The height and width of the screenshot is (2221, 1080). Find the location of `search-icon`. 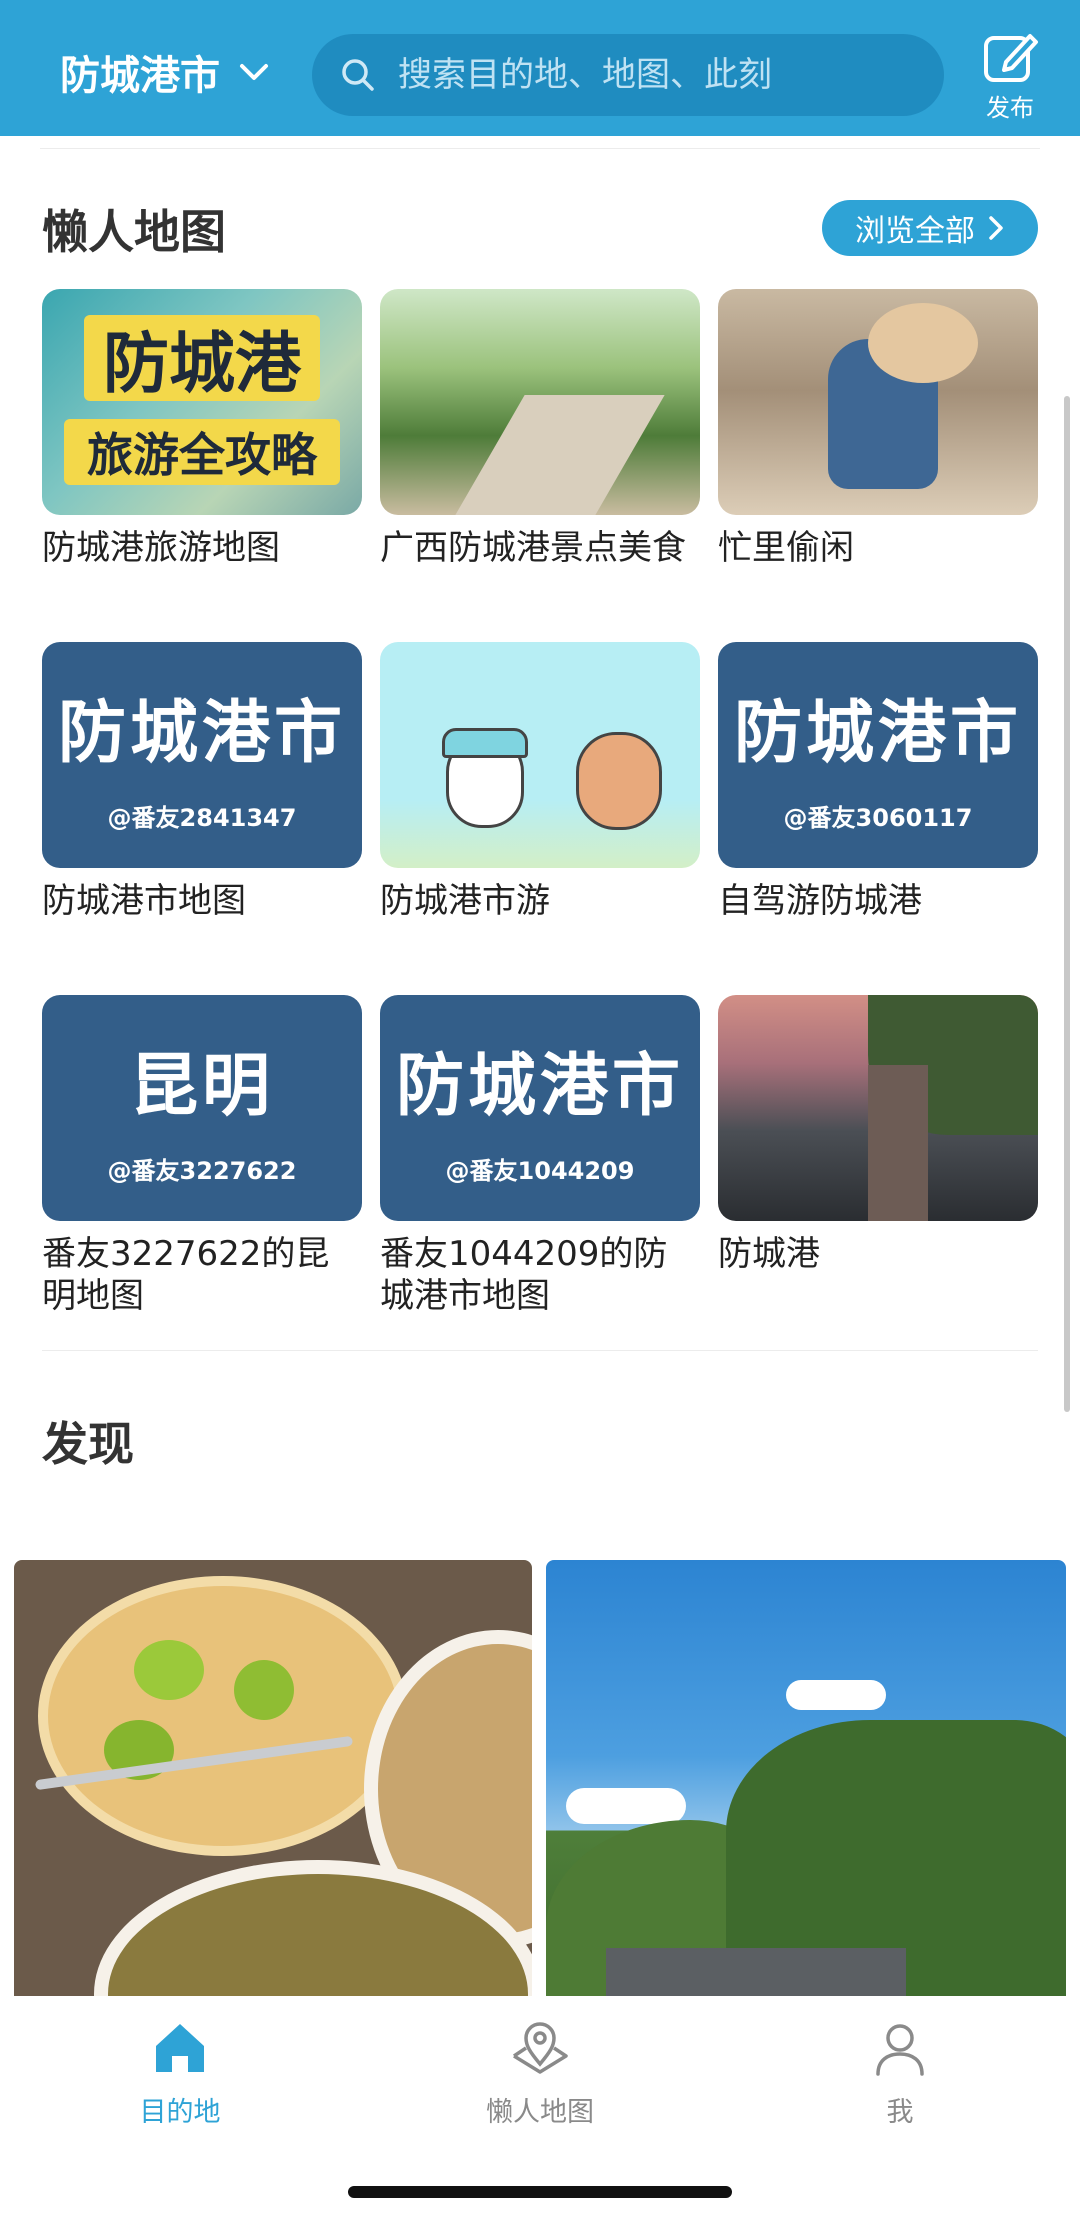

search-icon is located at coordinates (358, 75).